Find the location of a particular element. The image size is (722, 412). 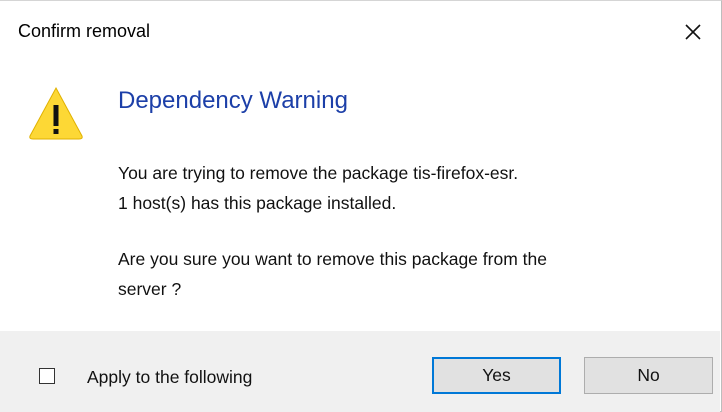

yes-button: Yes is located at coordinates (496, 375).